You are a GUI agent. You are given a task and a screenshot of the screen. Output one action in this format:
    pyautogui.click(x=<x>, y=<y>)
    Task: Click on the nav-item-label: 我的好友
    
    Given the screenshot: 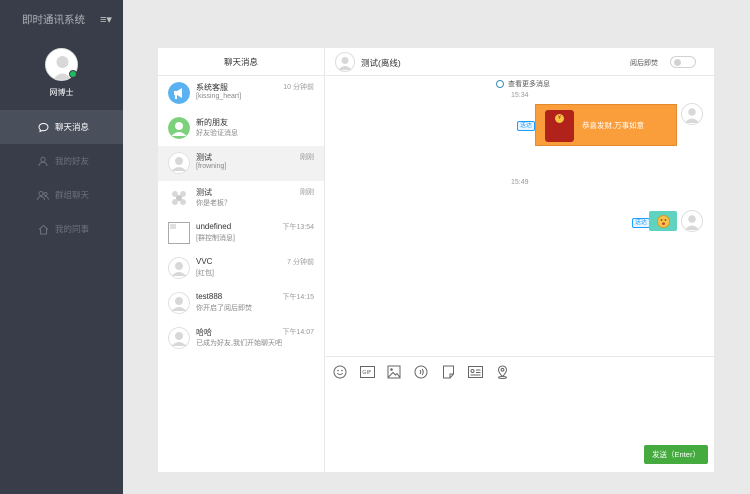 What is the action you would take?
    pyautogui.click(x=72, y=161)
    